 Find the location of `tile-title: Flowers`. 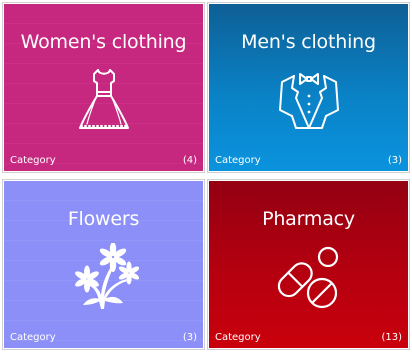

tile-title: Flowers is located at coordinates (103, 219).